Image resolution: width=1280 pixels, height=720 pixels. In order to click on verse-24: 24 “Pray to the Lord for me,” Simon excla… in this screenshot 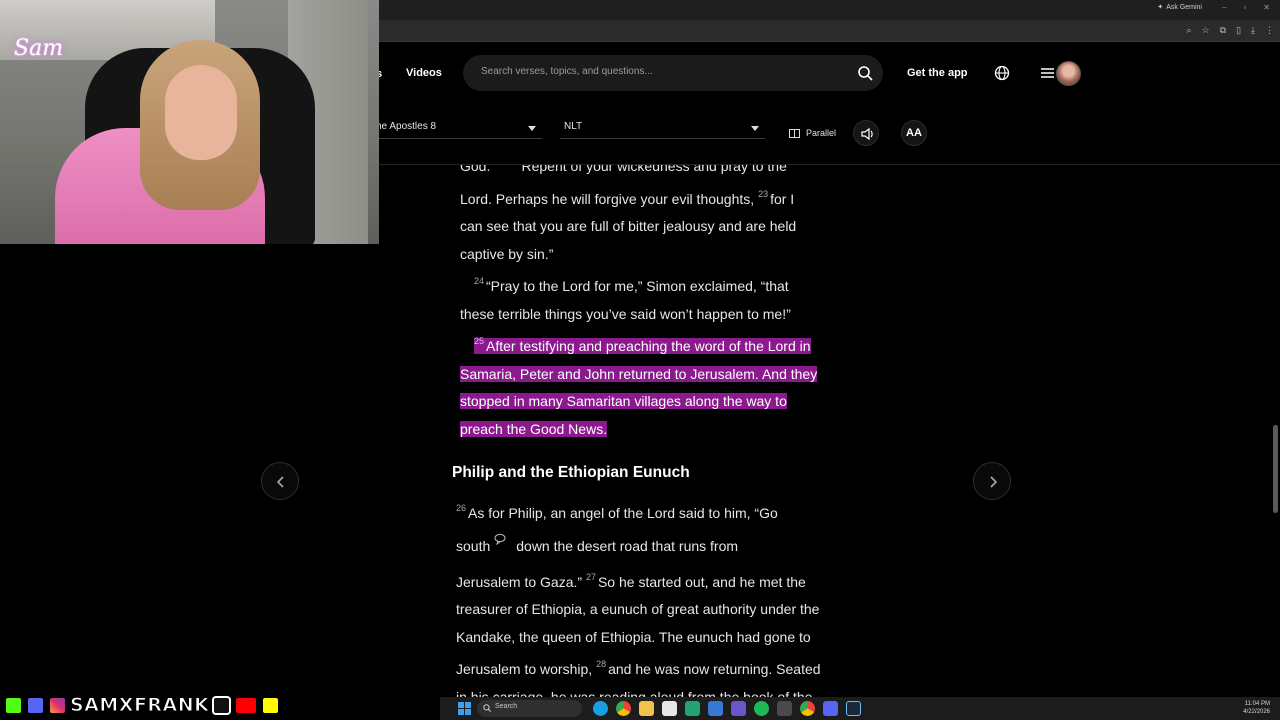, I will do `click(638, 298)`.